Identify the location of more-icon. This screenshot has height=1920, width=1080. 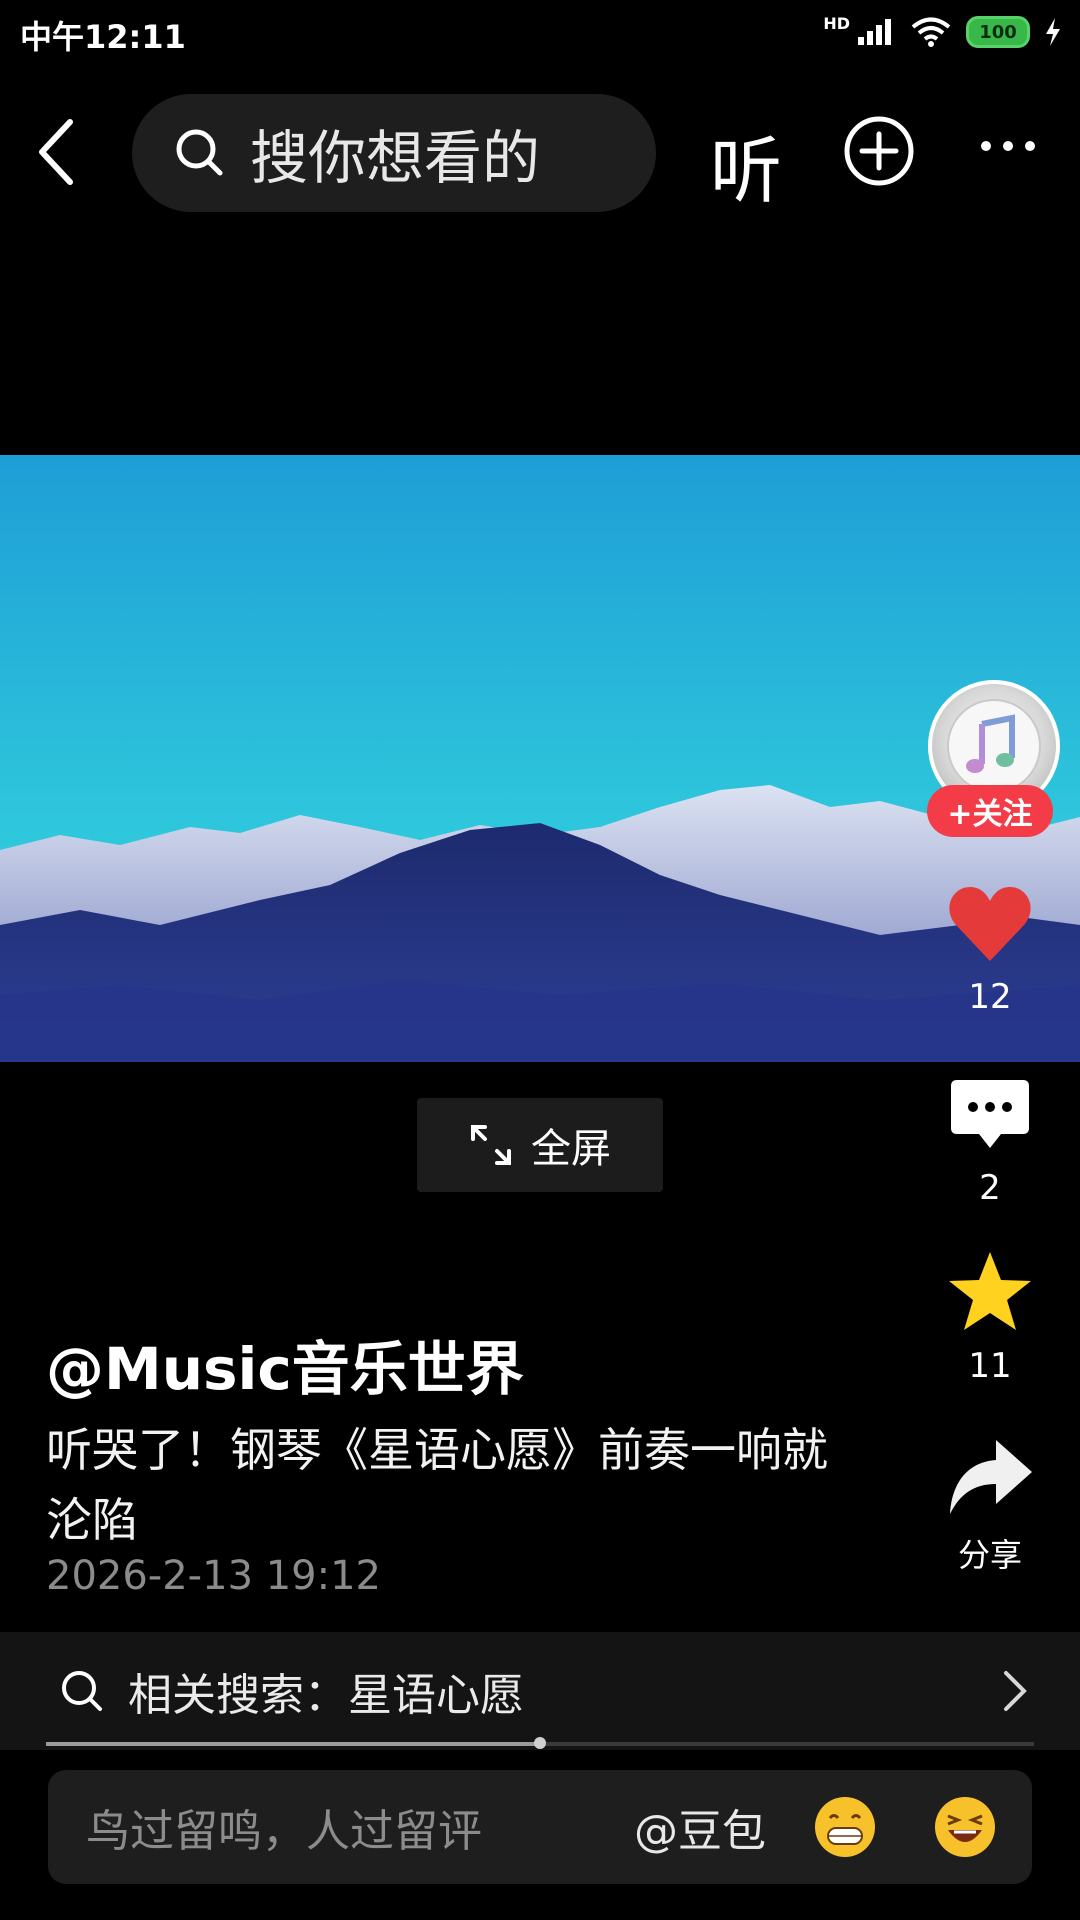
(1008, 146).